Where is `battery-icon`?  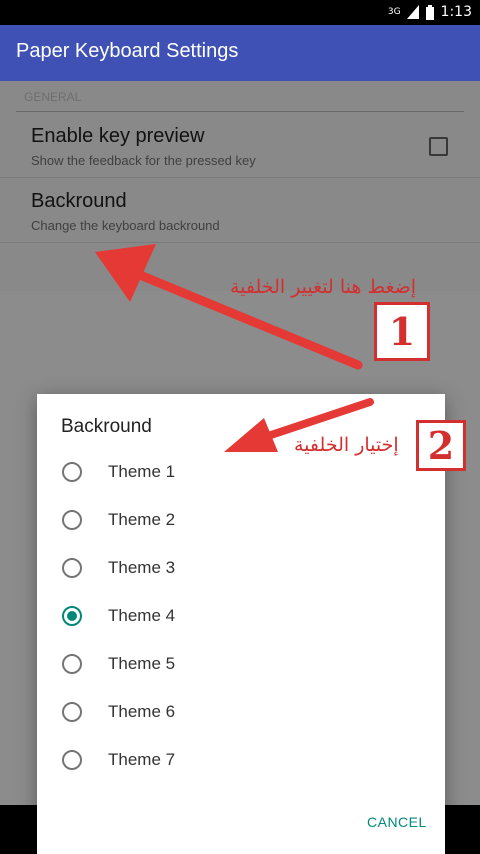
battery-icon is located at coordinates (429, 12).